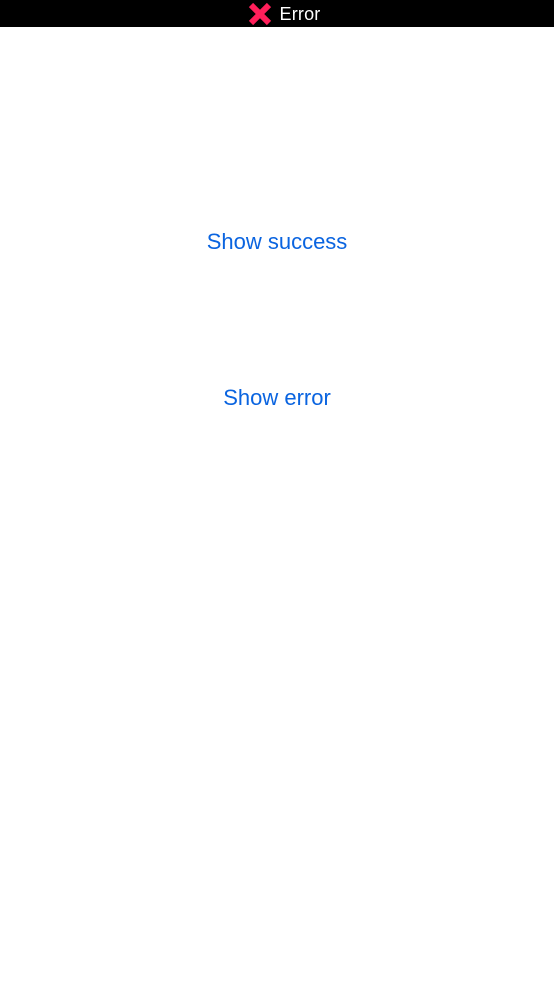 The width and height of the screenshot is (554, 984). Describe the element at coordinates (300, 13) in the screenshot. I see `status-text: Error` at that location.